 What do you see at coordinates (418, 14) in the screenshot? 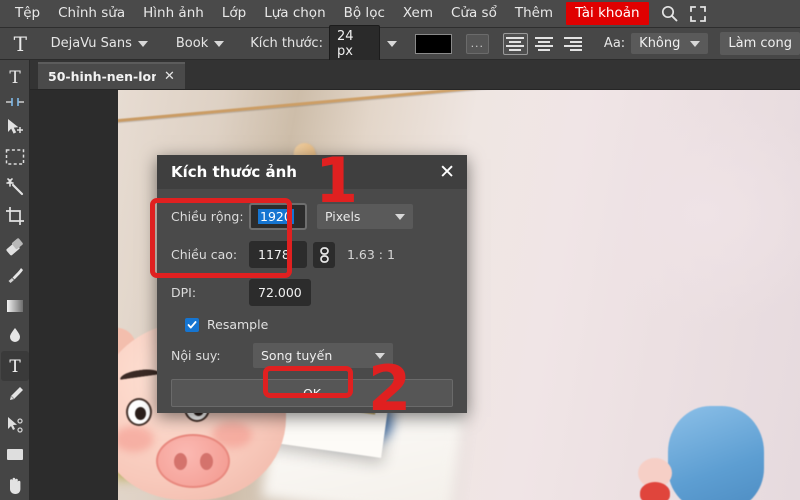
I see `menu-view: Xem` at bounding box center [418, 14].